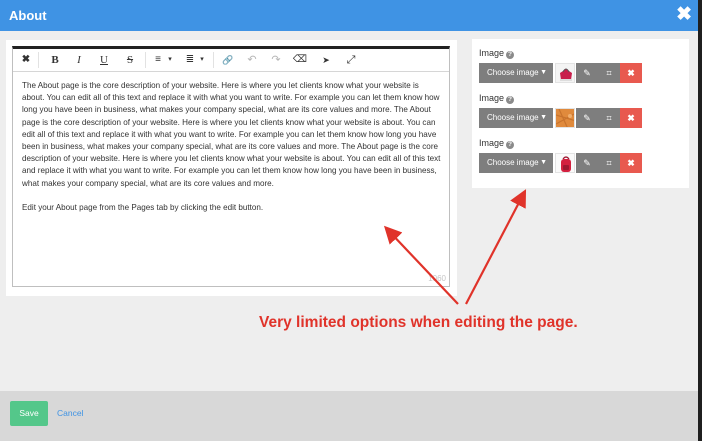 This screenshot has height=441, width=702. What do you see at coordinates (437, 278) in the screenshot?
I see `character-counter: 1060` at bounding box center [437, 278].